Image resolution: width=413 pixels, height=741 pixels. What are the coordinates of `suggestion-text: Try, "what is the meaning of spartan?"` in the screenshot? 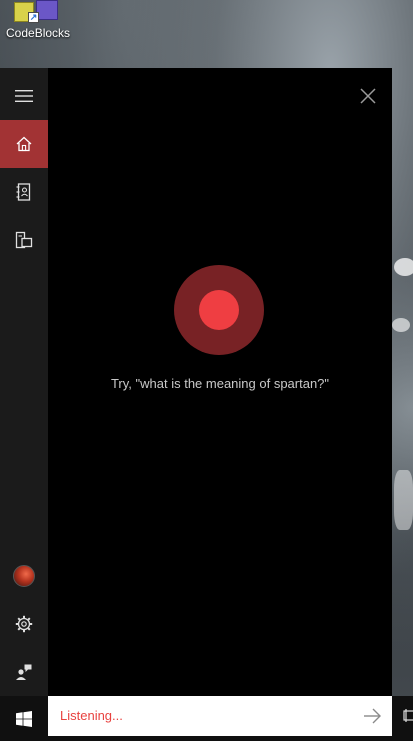 It's located at (220, 383).